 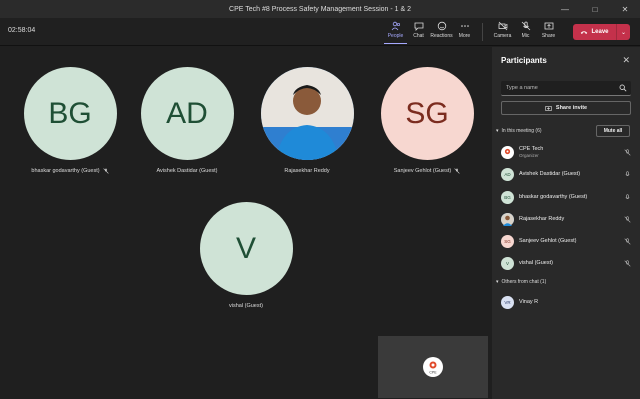 I want to click on participant-tile-ad: AD Avishek Dastidar (Guest), so click(x=187, y=120).